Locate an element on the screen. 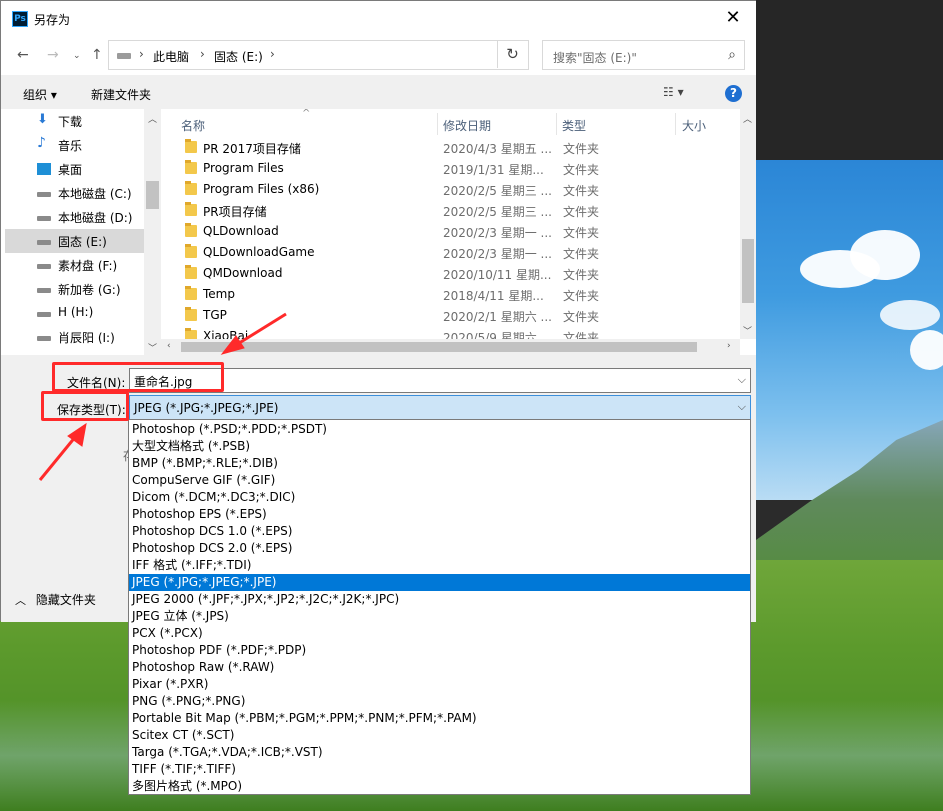 The image size is (943, 811). filetype-option: PCX (*.PCX) is located at coordinates (439, 633).